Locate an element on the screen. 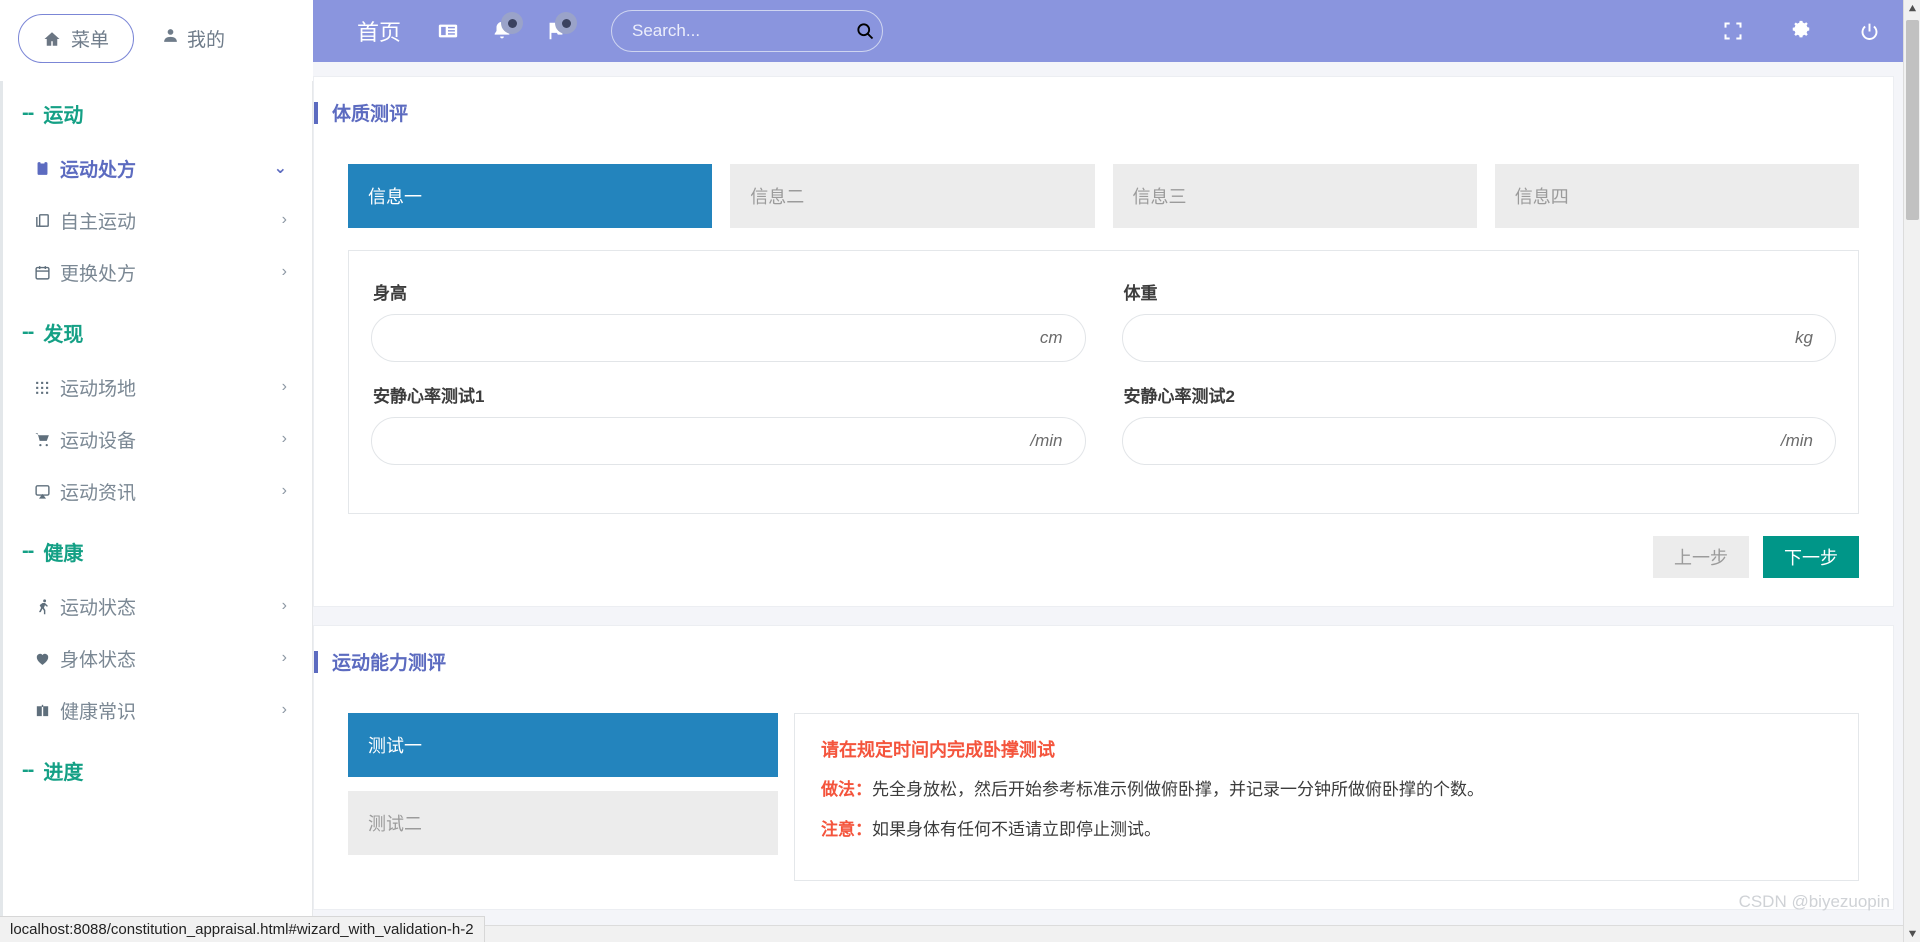  sidebar-item-label: 健康常识 is located at coordinates (98, 712).